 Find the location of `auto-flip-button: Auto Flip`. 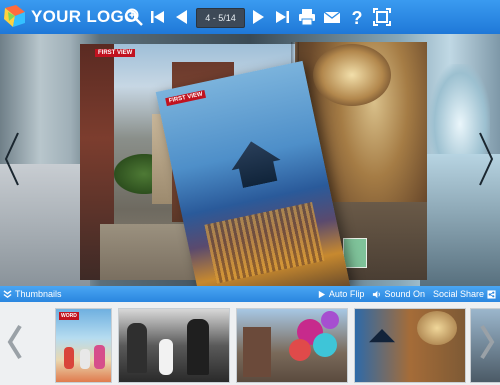

auto-flip-button: Auto Flip is located at coordinates (341, 294).